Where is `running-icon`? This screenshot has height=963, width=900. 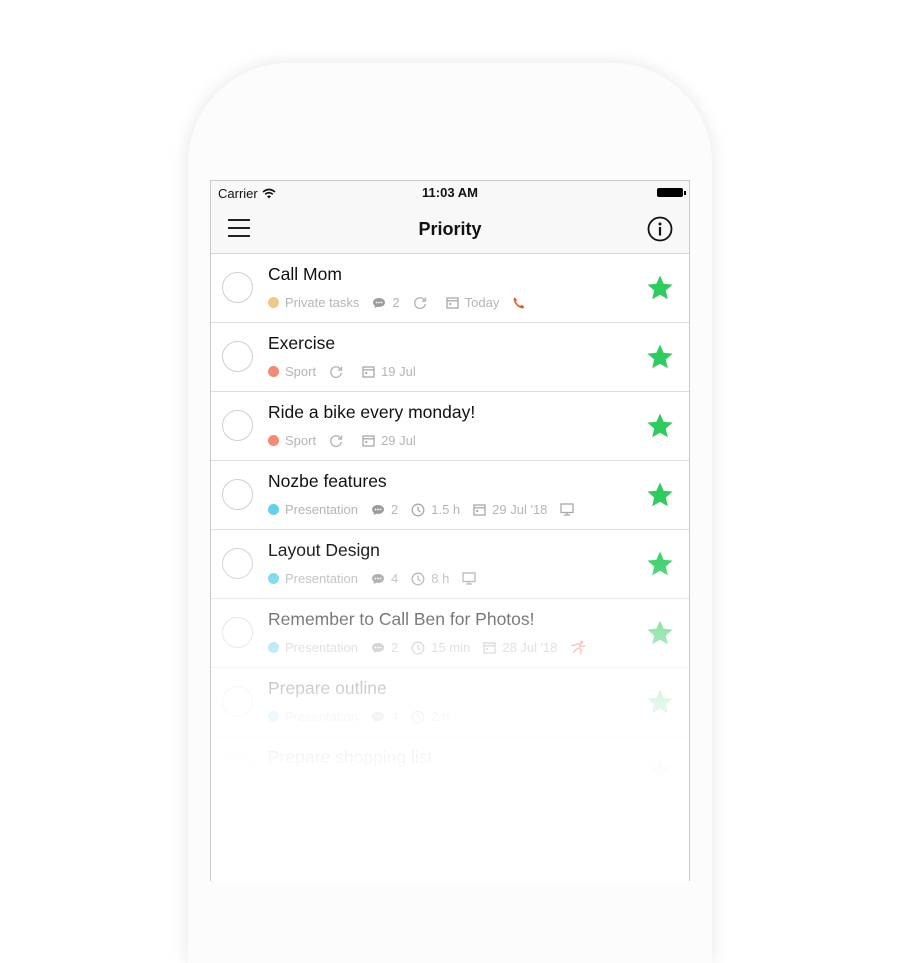
running-icon is located at coordinates (581, 647).